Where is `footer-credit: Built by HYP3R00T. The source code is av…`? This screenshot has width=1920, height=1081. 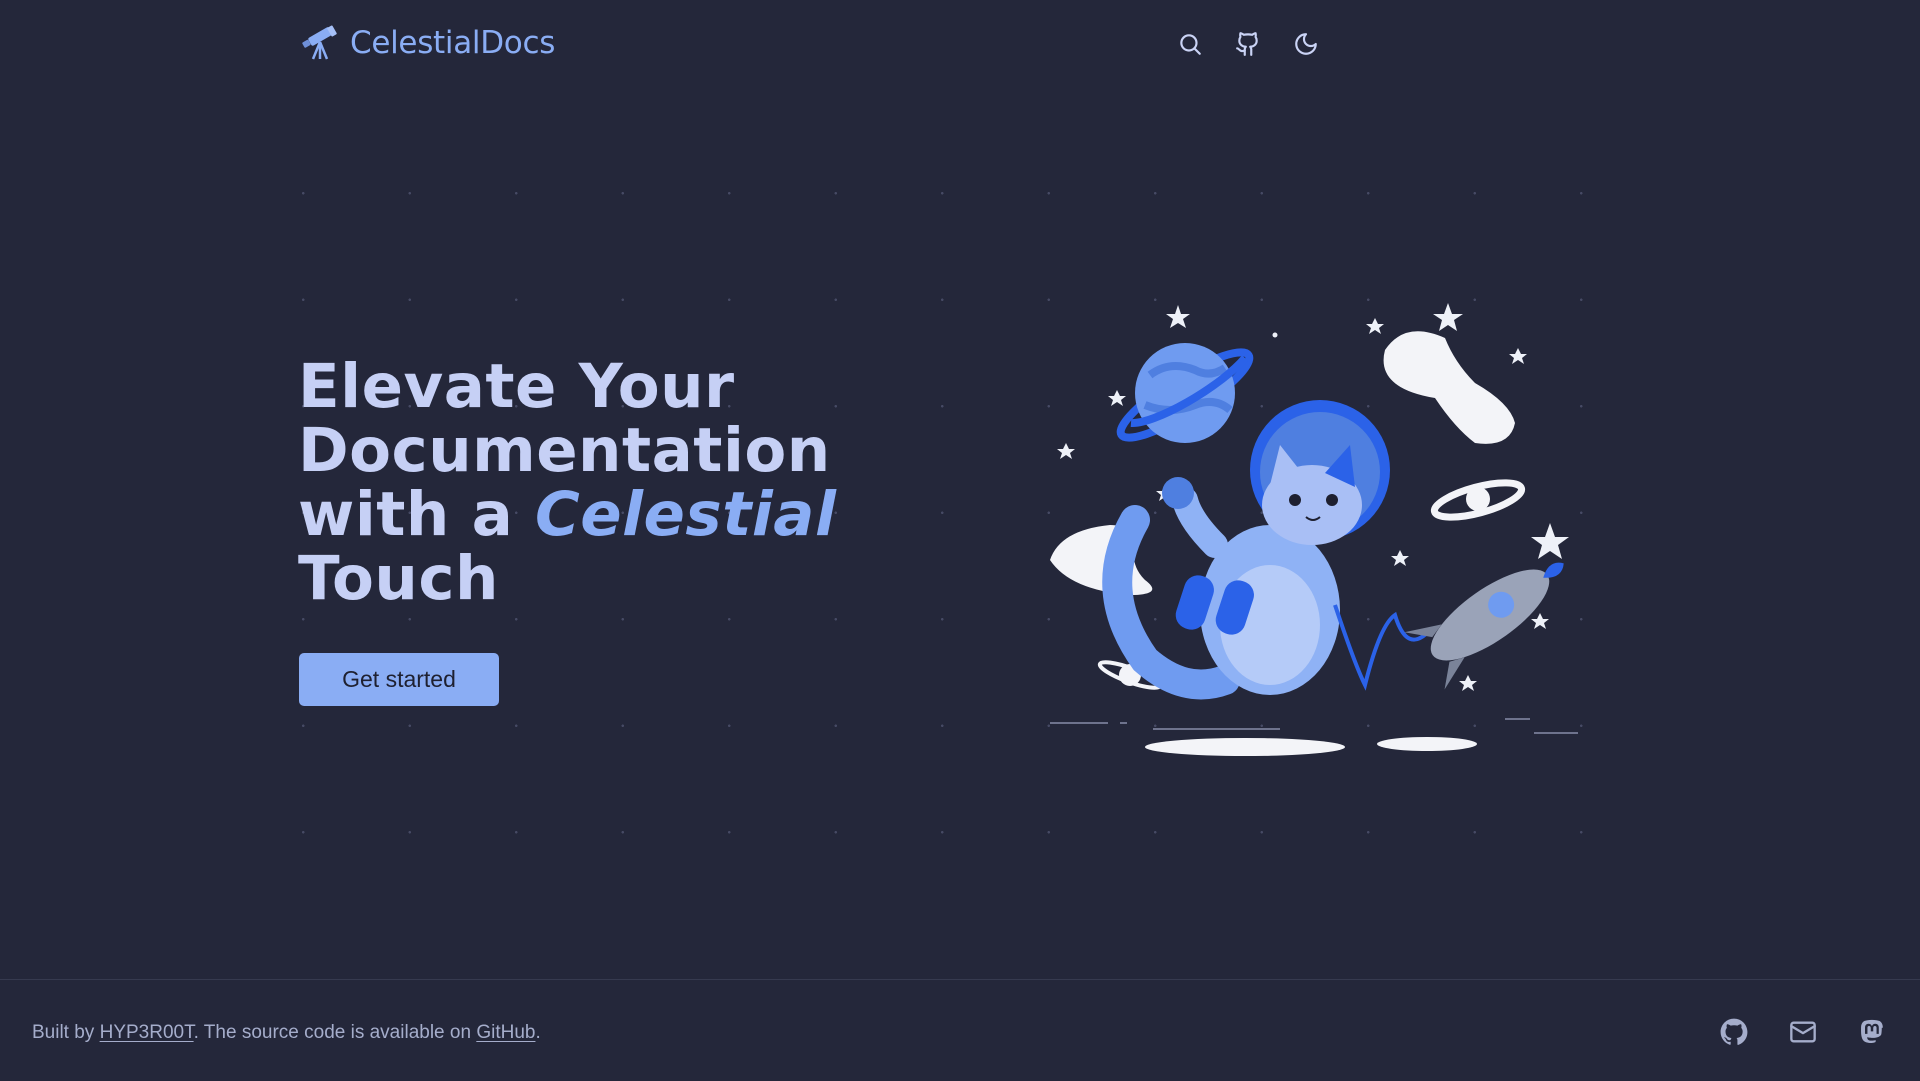 footer-credit: Built by HYP3R00T. The source code is av… is located at coordinates (286, 1033).